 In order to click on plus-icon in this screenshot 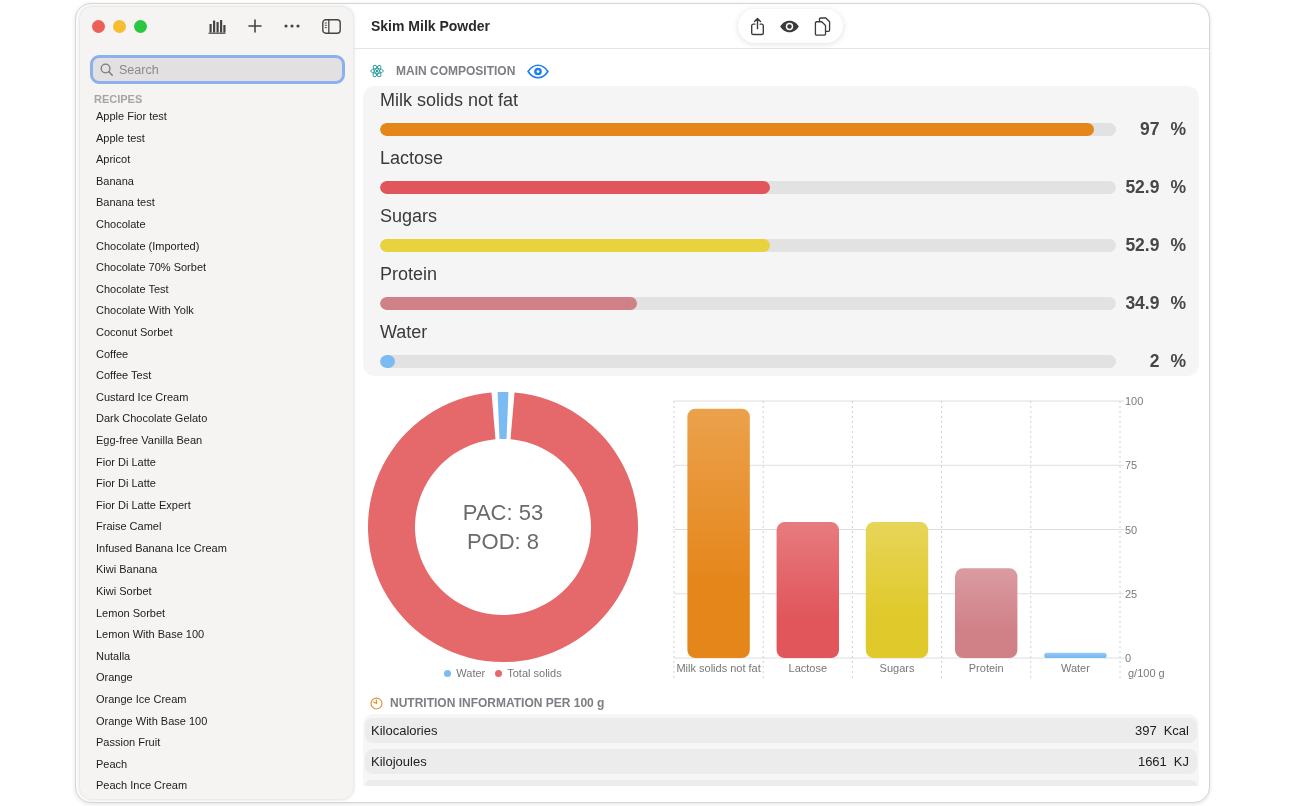, I will do `click(255, 26)`.